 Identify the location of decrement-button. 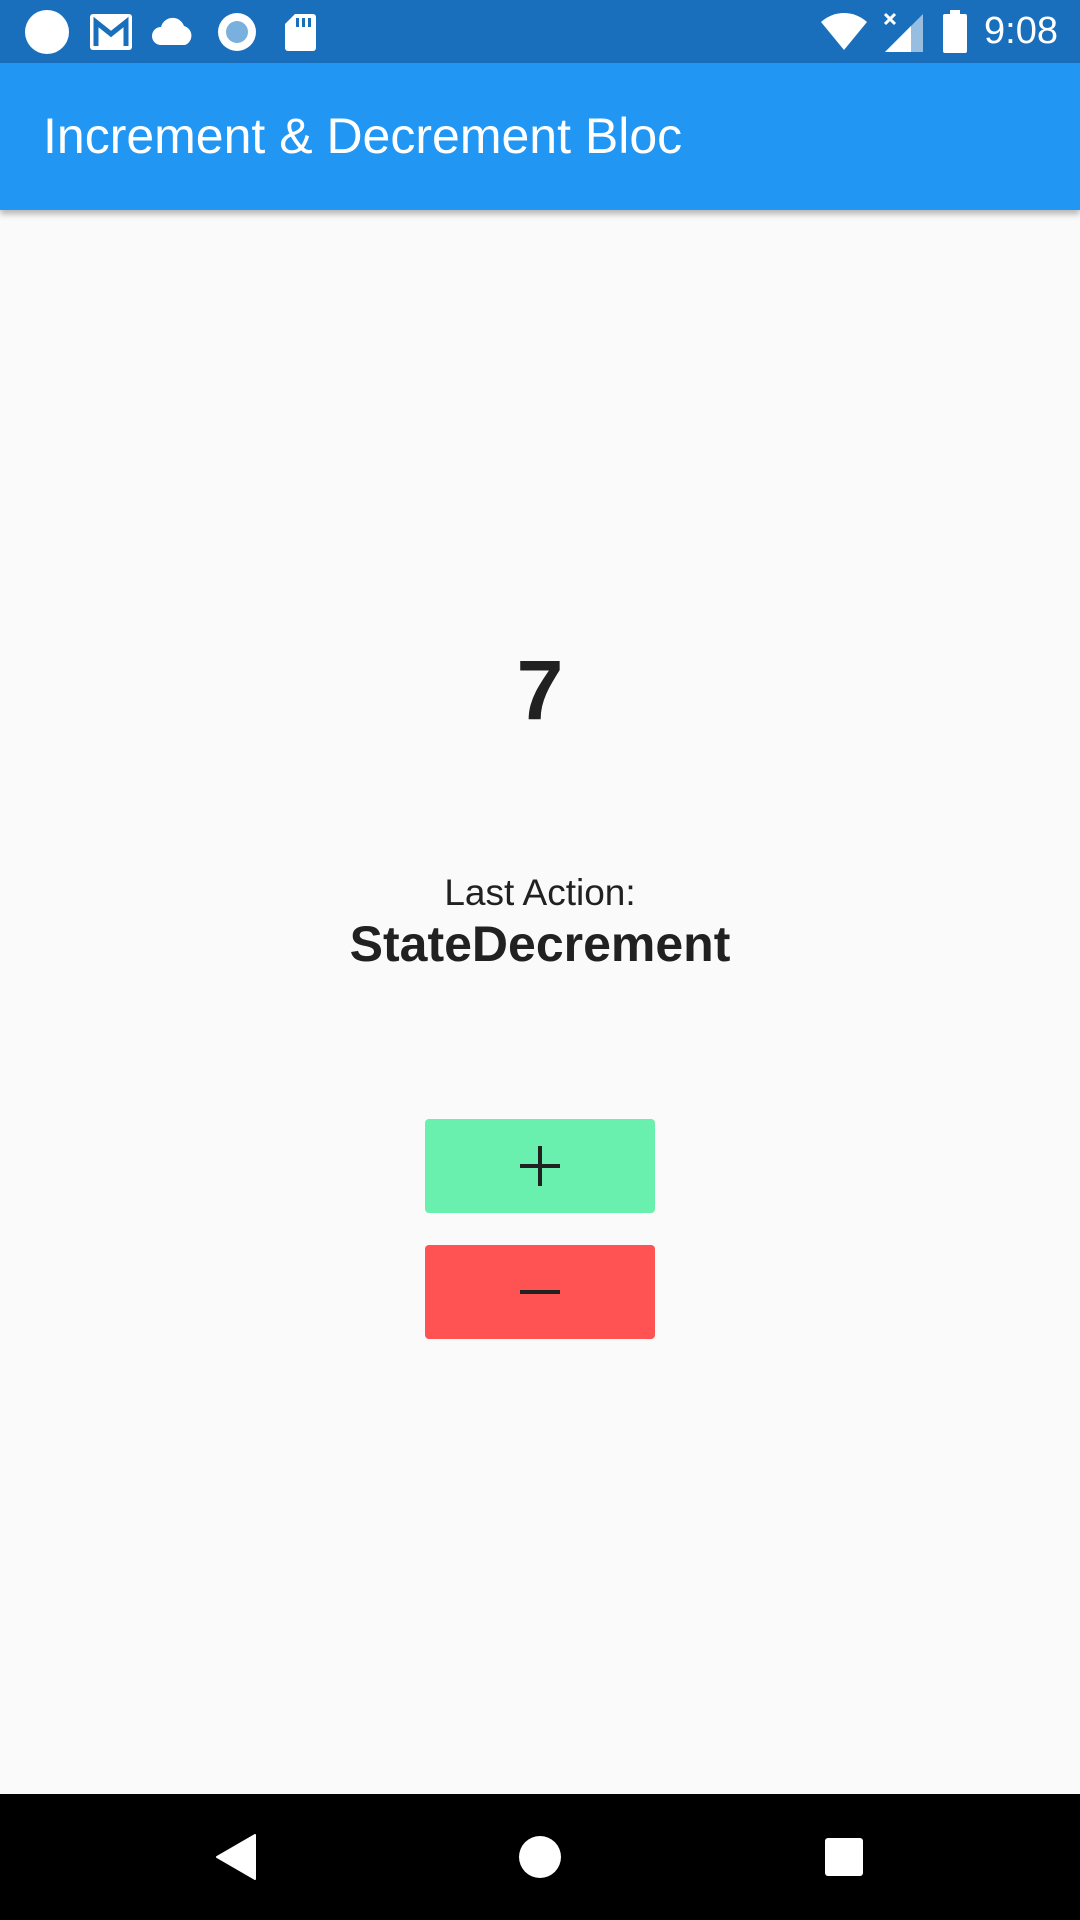
(540, 1292).